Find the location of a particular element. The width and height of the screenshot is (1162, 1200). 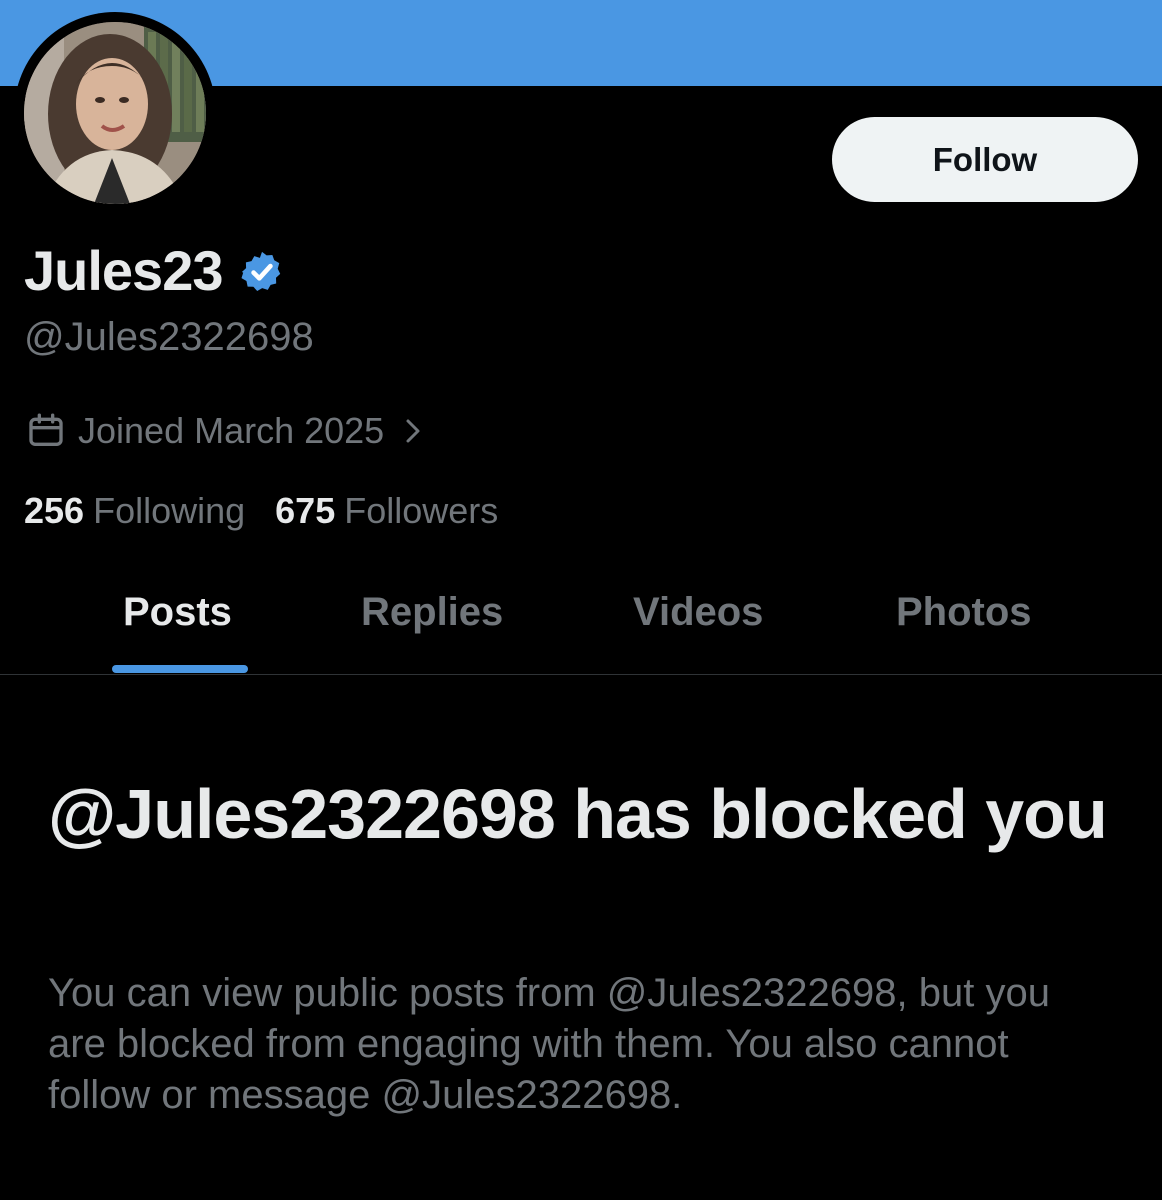

active-tab-indicator is located at coordinates (180, 669).